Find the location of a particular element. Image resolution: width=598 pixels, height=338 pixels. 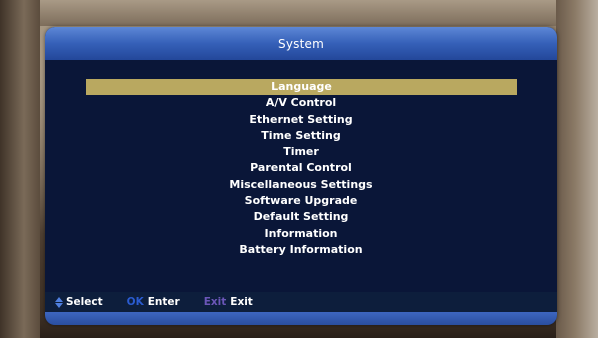

select-hint-label: Select is located at coordinates (84, 302).